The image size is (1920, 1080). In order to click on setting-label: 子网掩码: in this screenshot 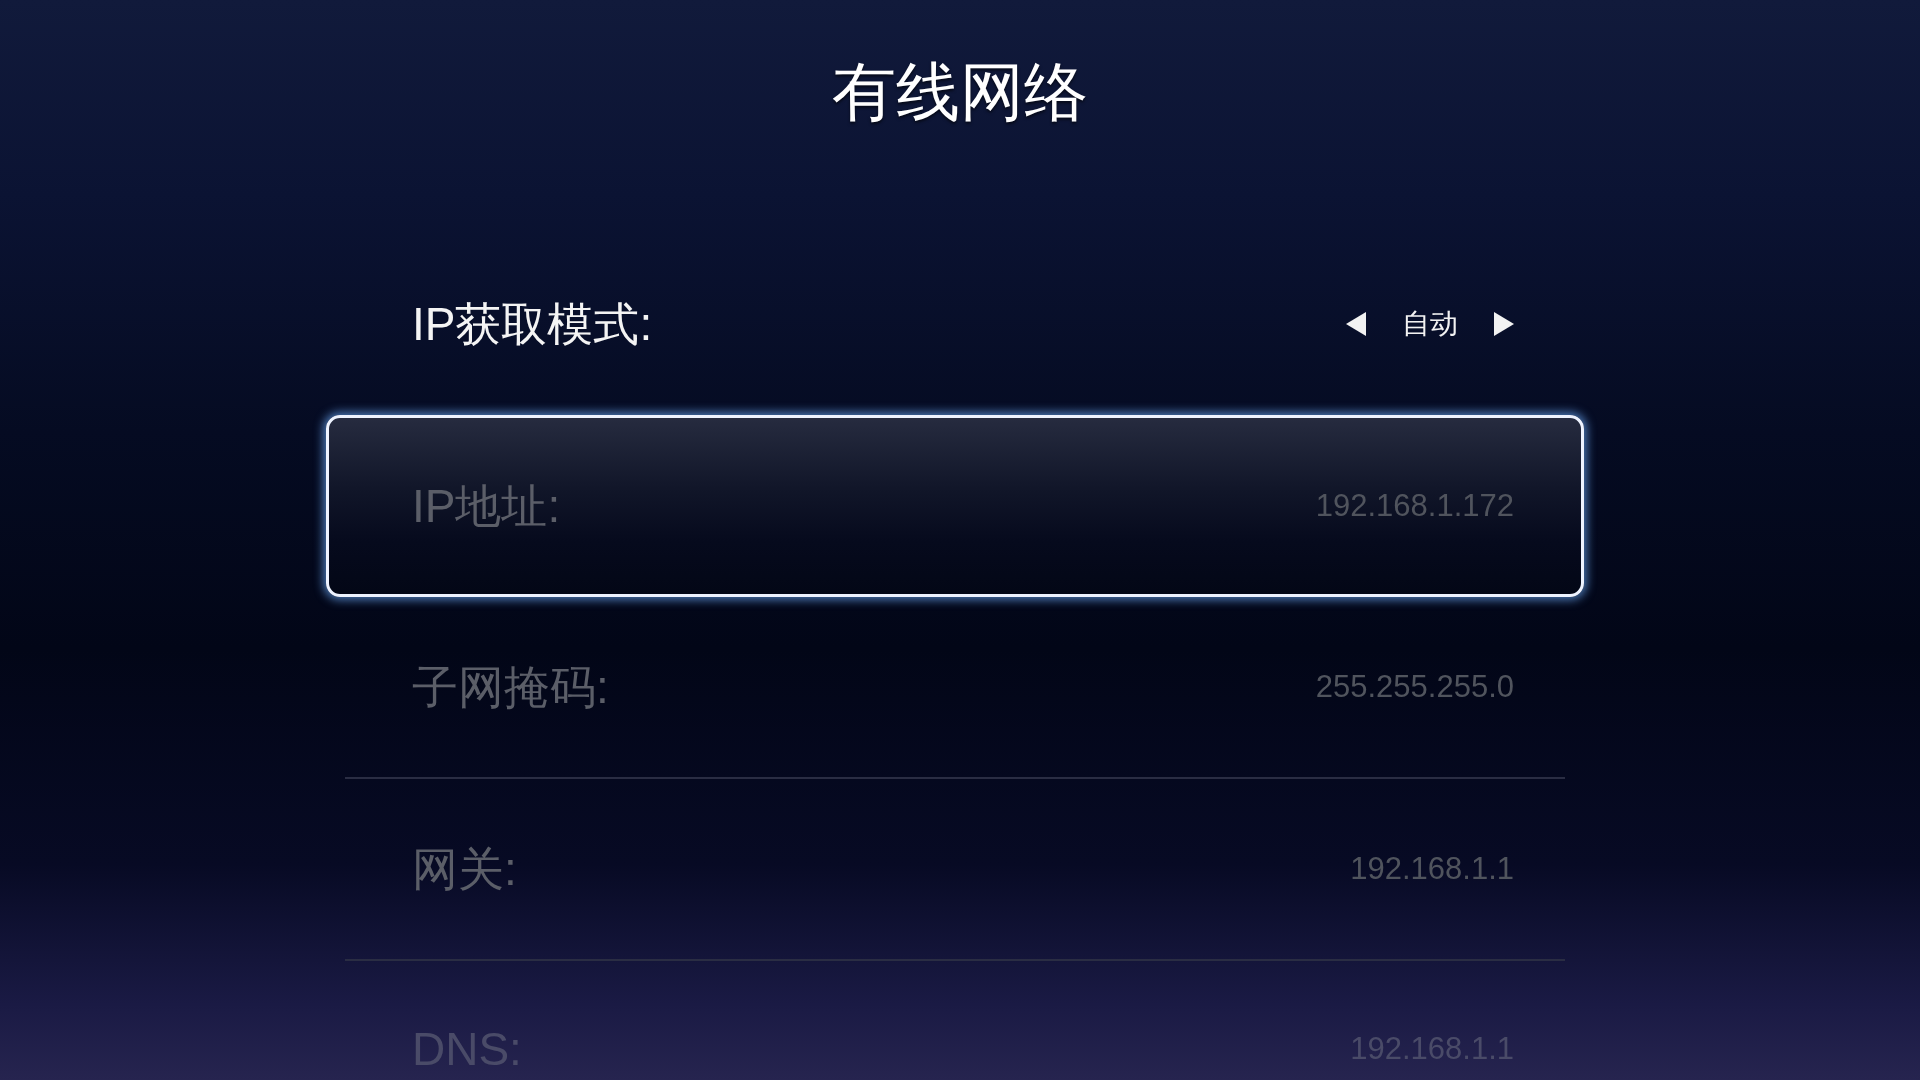, I will do `click(510, 687)`.